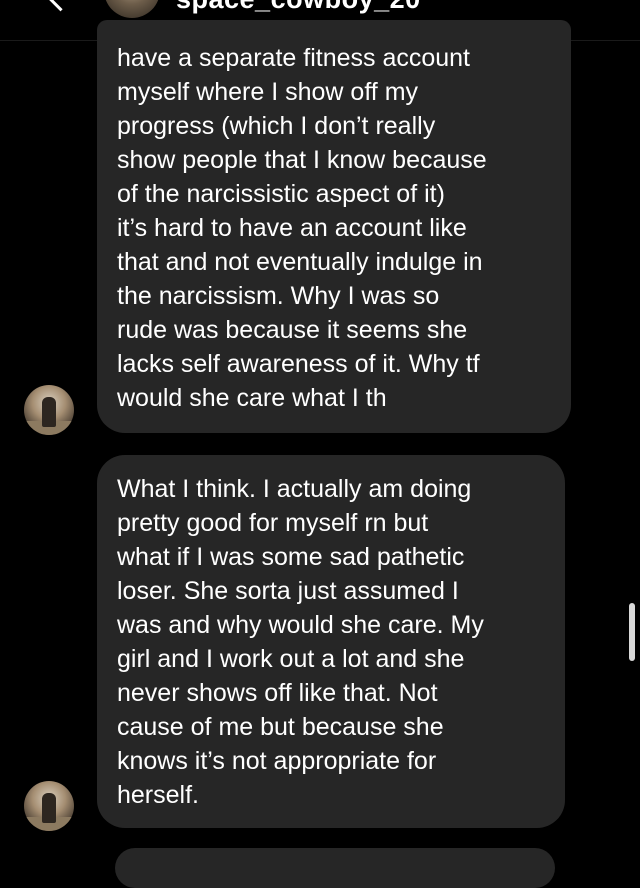 The width and height of the screenshot is (640, 888). Describe the element at coordinates (288, 591) in the screenshot. I see `message-line: loser. She sorta just assumed I` at that location.